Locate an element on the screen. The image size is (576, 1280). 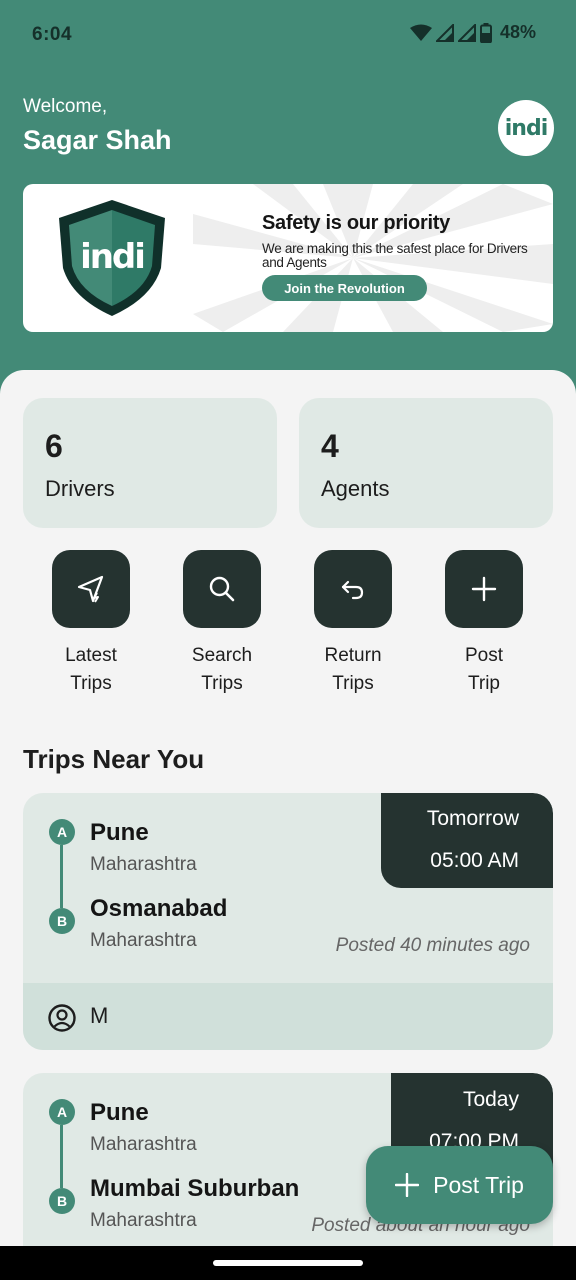
system-nav-bar is located at coordinates (288, 1263).